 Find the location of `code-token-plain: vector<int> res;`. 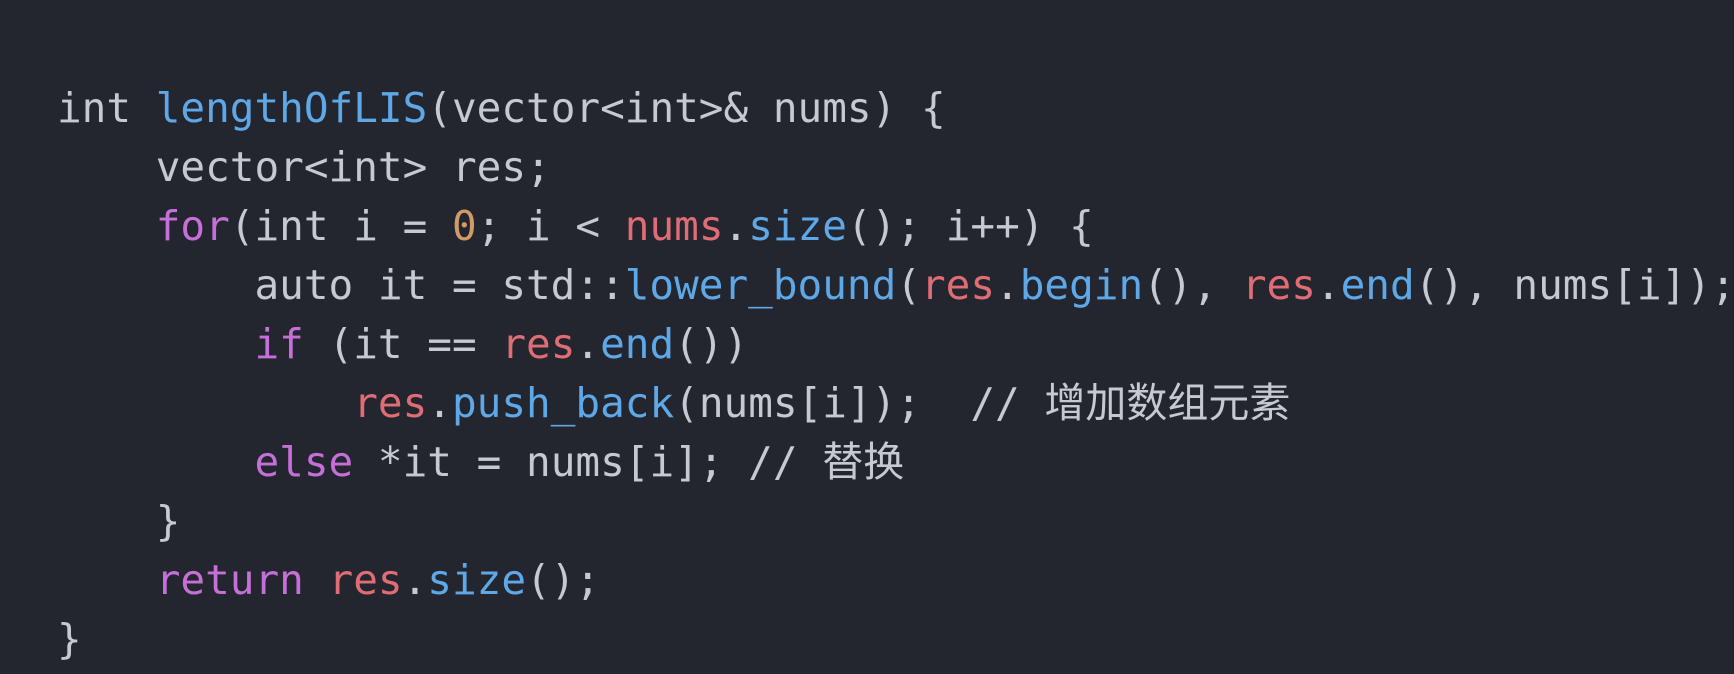

code-token-plain: vector<int> res; is located at coordinates (304, 167).